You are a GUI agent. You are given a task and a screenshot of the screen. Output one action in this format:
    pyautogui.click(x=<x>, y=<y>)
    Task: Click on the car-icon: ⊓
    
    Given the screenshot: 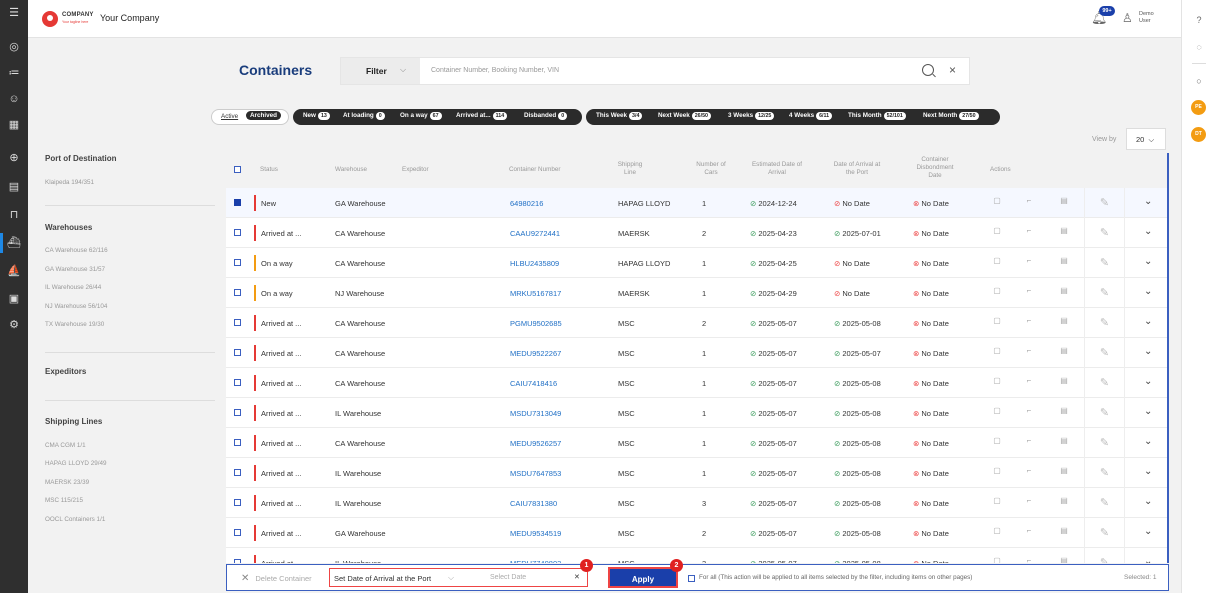 What is the action you would take?
    pyautogui.click(x=14, y=215)
    